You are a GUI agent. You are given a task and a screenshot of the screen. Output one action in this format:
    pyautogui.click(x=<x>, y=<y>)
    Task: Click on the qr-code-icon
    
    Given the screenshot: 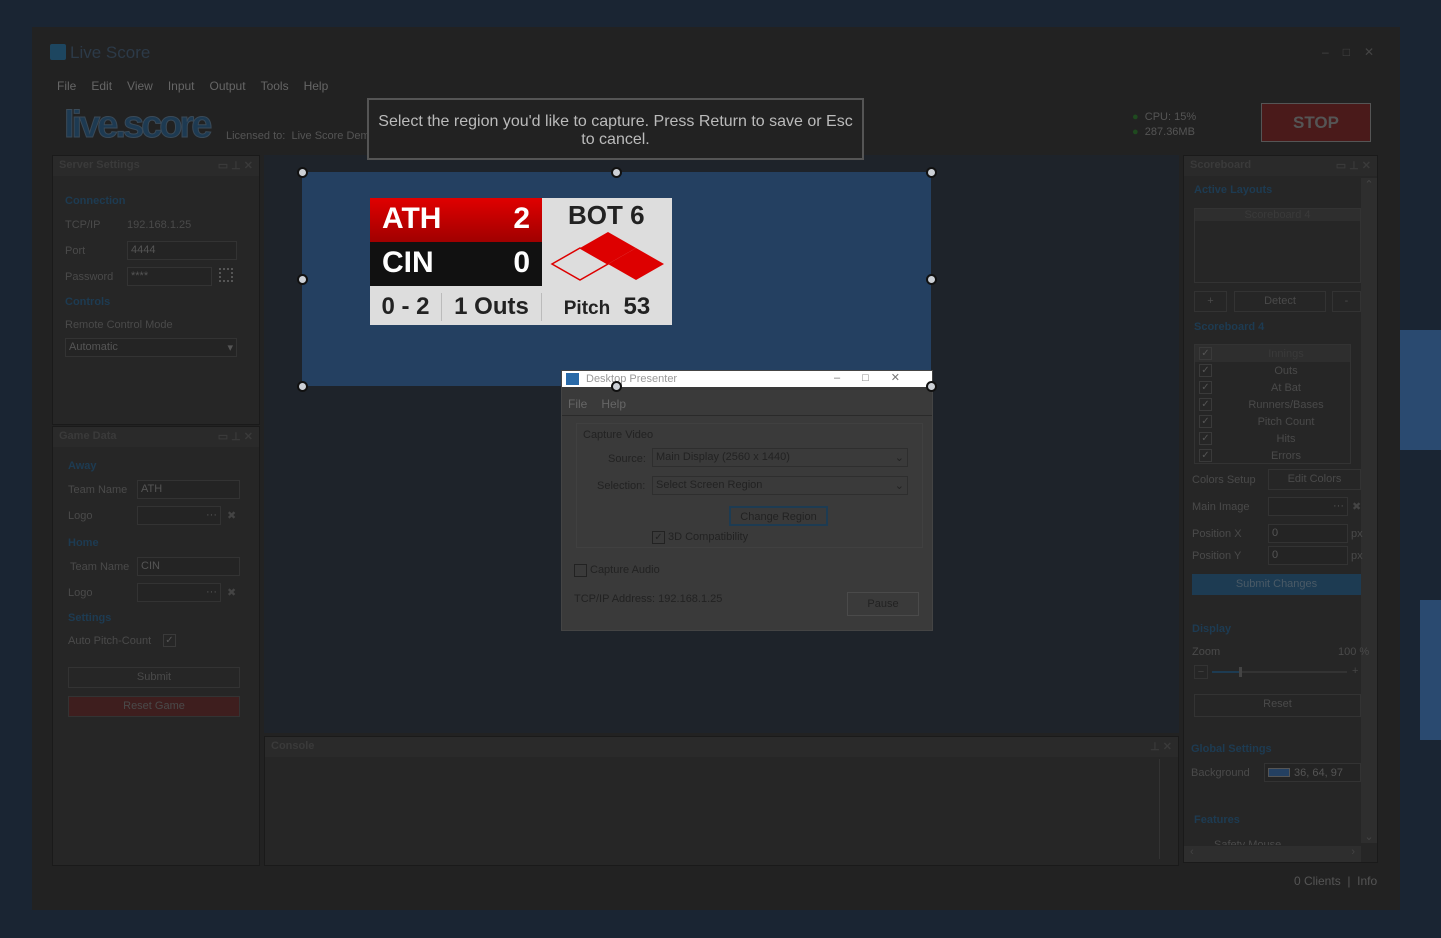 What is the action you would take?
    pyautogui.click(x=226, y=275)
    